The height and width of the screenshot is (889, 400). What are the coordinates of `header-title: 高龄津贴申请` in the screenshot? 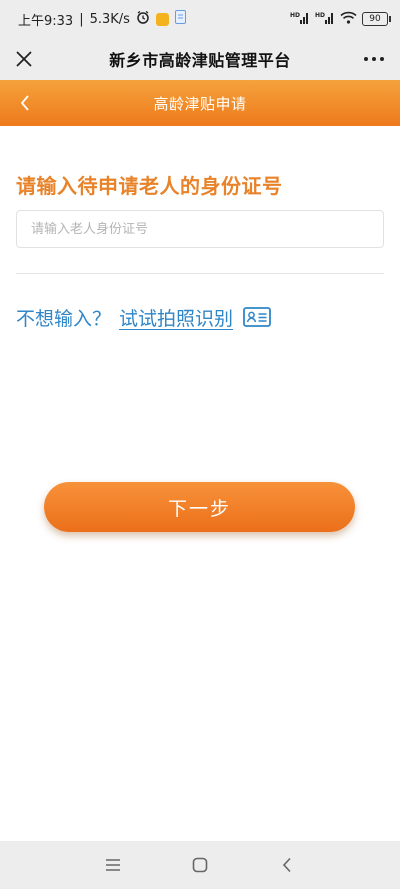 It's located at (200, 103).